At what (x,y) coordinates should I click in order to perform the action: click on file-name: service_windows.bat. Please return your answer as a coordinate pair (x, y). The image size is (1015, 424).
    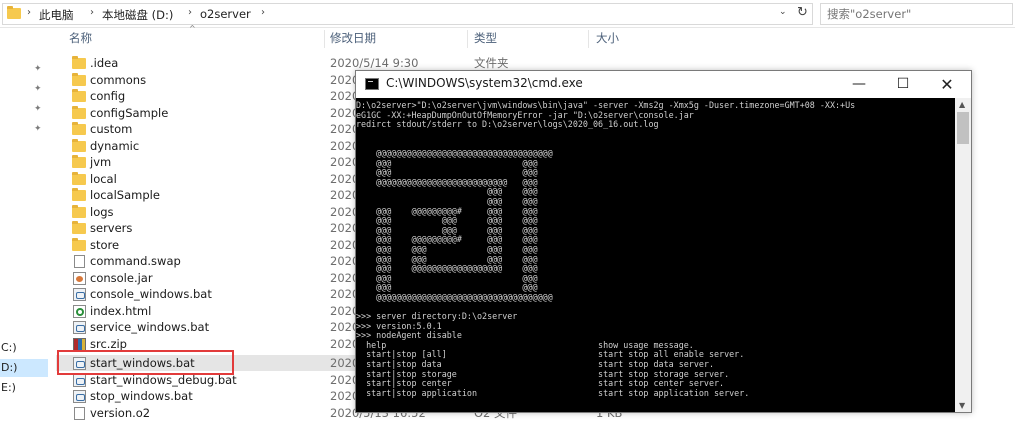
    Looking at the image, I should click on (150, 327).